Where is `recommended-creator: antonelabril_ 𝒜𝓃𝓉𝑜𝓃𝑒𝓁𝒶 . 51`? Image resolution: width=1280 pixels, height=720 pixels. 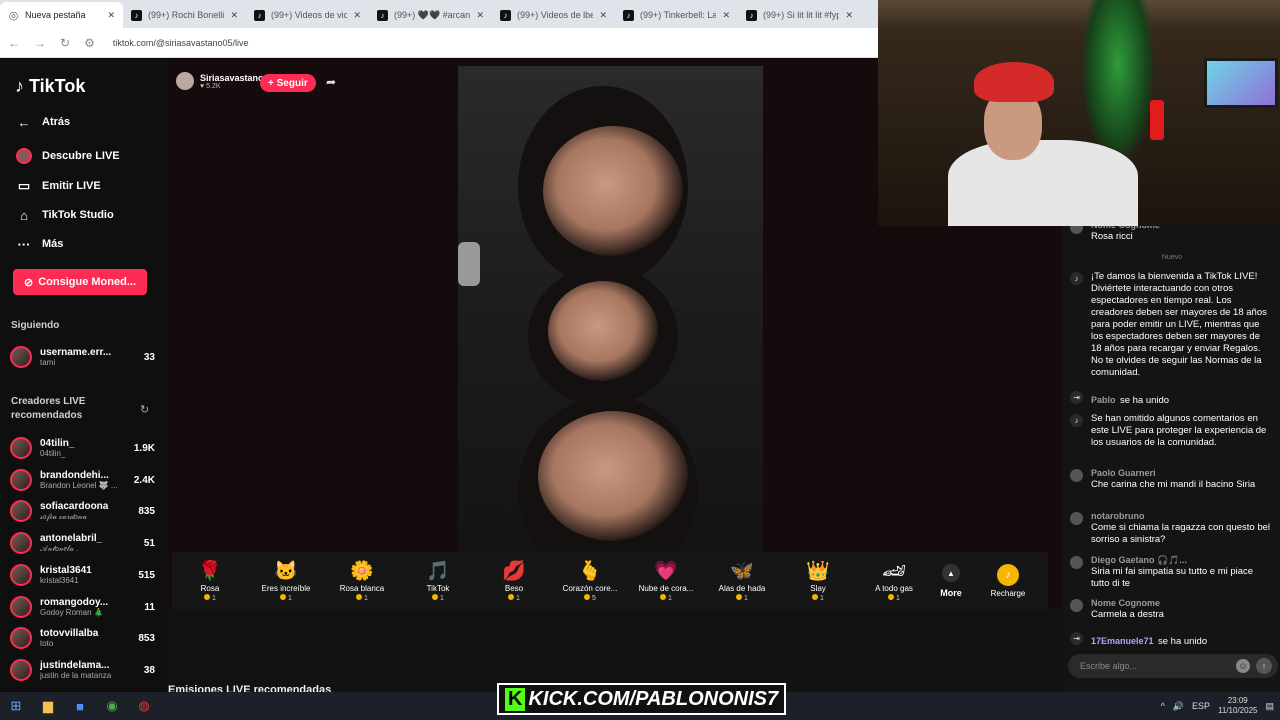 recommended-creator: antonelabril_ 𝒜𝓃𝓉𝑜𝓃𝑒𝓁𝒶 . 51 is located at coordinates (82, 543).